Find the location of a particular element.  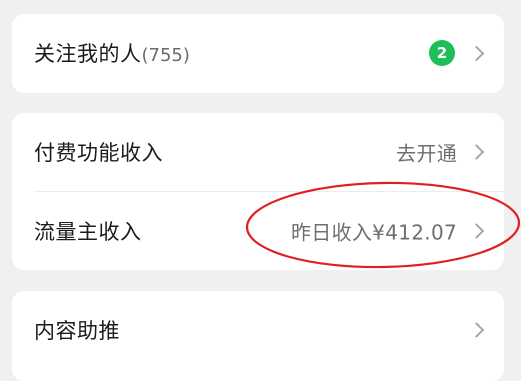

notification-badge: 2 is located at coordinates (442, 53).